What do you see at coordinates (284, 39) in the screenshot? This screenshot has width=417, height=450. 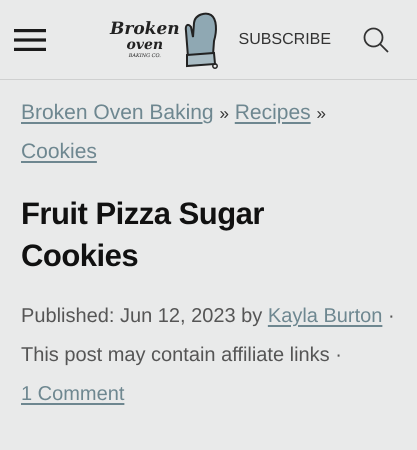 I see `subscribe-link: SUBSCRIBE` at bounding box center [284, 39].